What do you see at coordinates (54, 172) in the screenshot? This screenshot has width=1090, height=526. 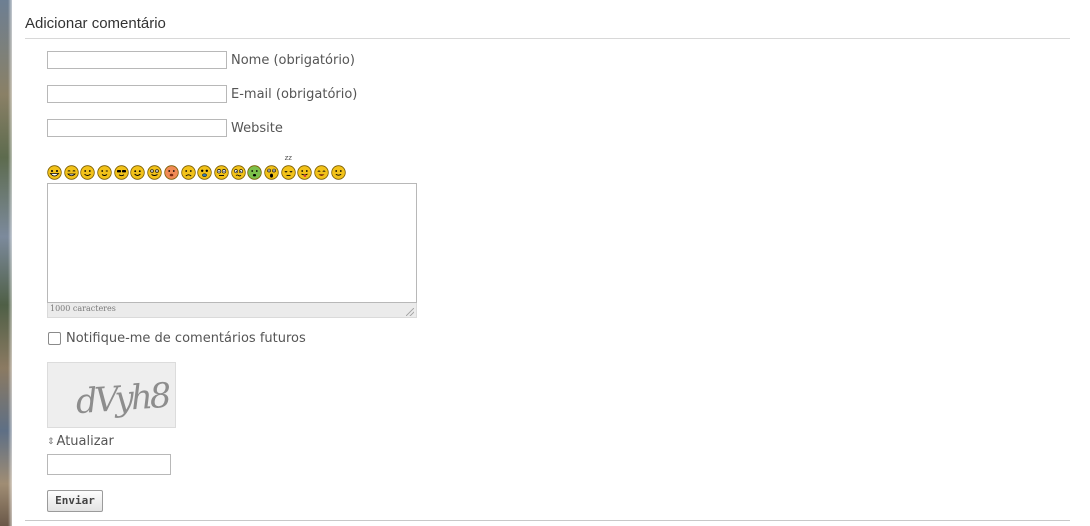 I see `grin-smiley-icon` at bounding box center [54, 172].